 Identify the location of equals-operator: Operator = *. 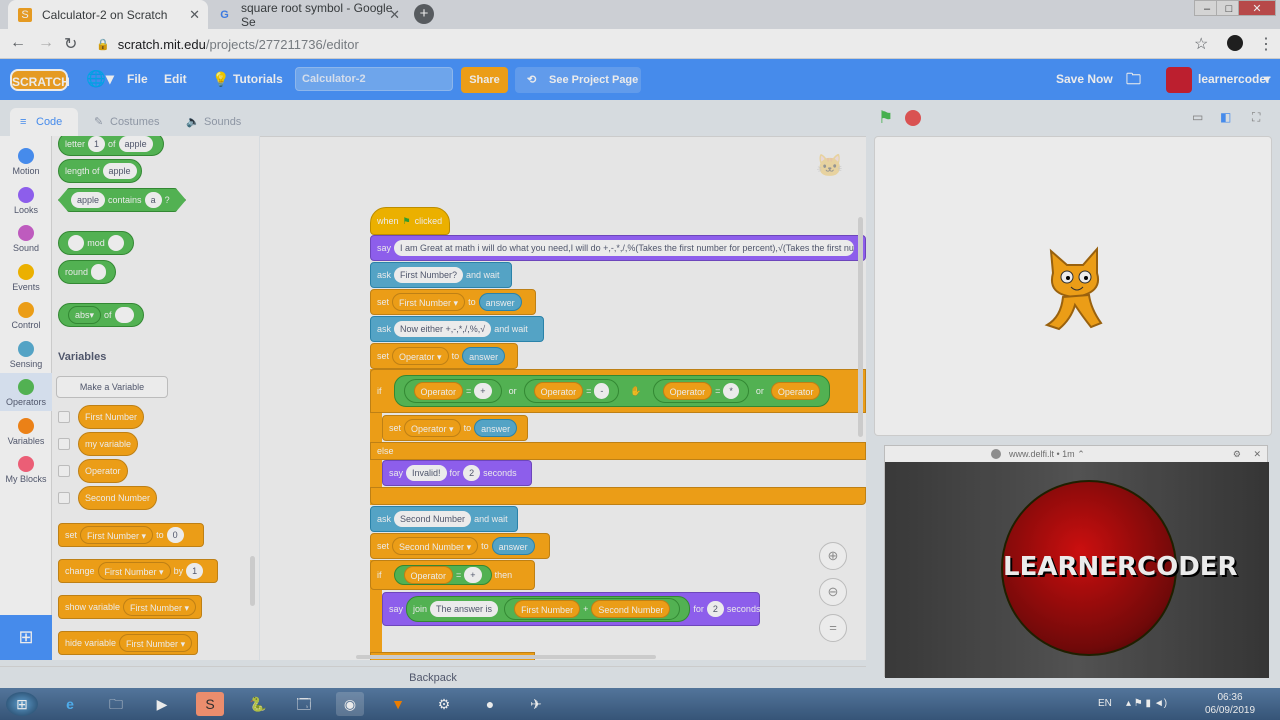
(700, 391).